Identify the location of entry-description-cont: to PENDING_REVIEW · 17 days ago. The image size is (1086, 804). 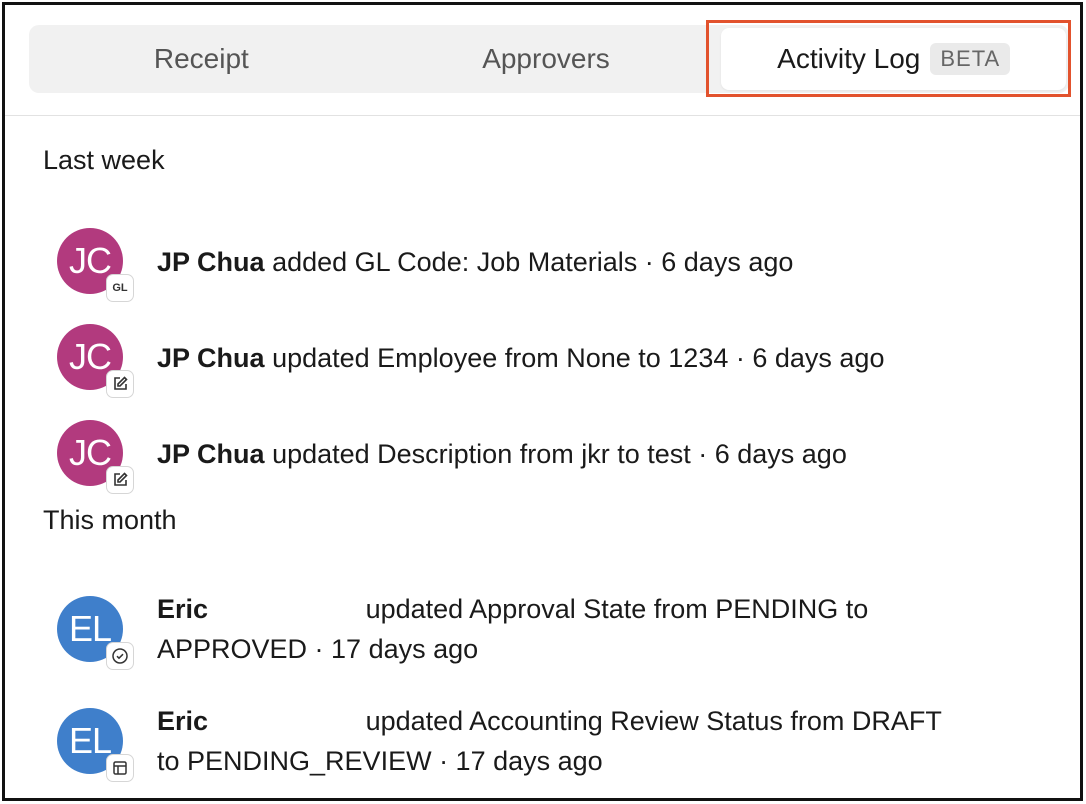
(380, 761).